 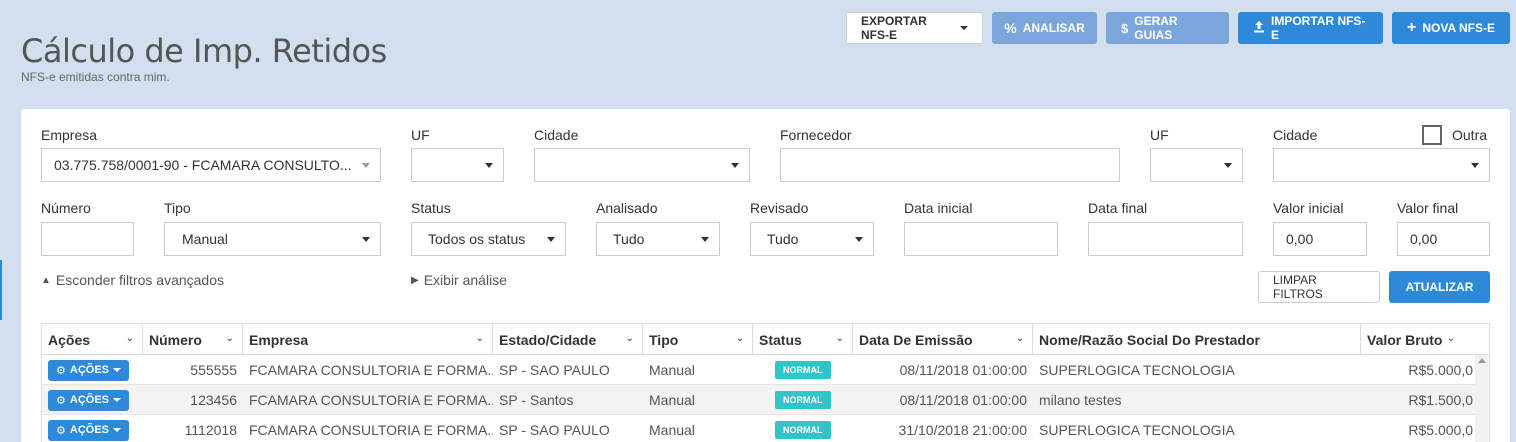 I want to click on col-prestador: Nome/Razão Social Do Prestador, so click(x=1197, y=339).